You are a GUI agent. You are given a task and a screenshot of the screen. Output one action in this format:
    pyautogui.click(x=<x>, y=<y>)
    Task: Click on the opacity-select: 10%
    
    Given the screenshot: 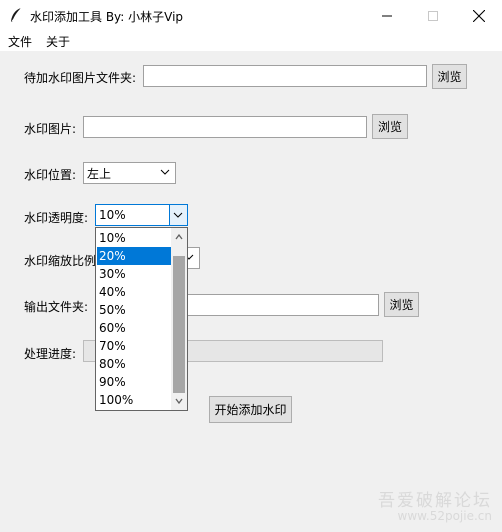 What is the action you would take?
    pyautogui.click(x=141, y=215)
    